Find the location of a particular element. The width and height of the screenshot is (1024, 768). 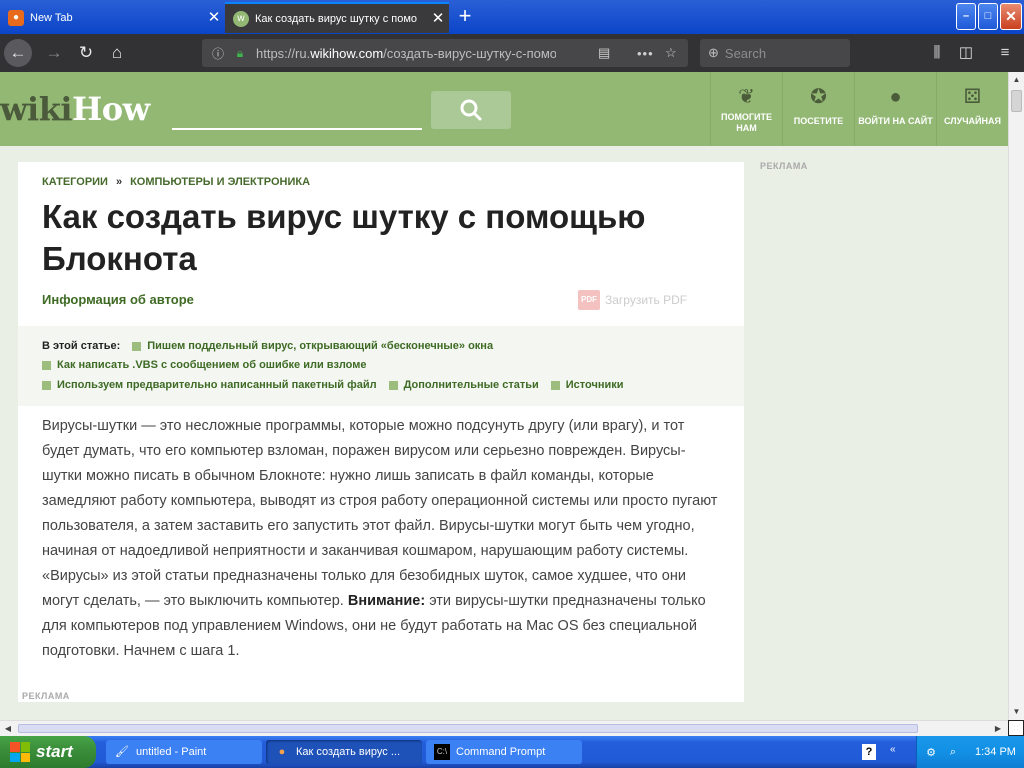

vertical-scroll-thumb is located at coordinates (1016, 101).